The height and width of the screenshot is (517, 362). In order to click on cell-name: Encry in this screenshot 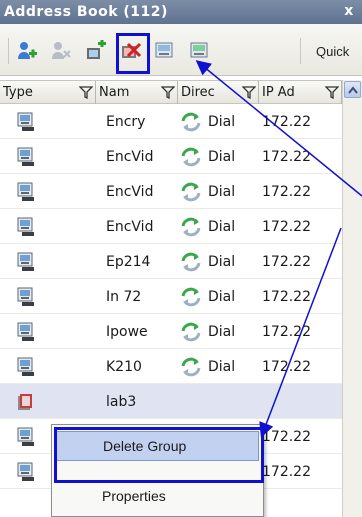, I will do `click(126, 121)`.